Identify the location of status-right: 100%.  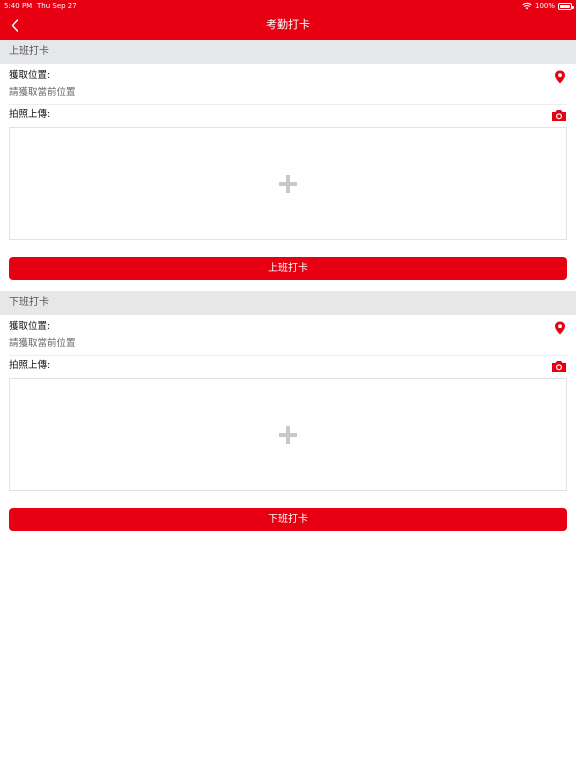
(548, 6).